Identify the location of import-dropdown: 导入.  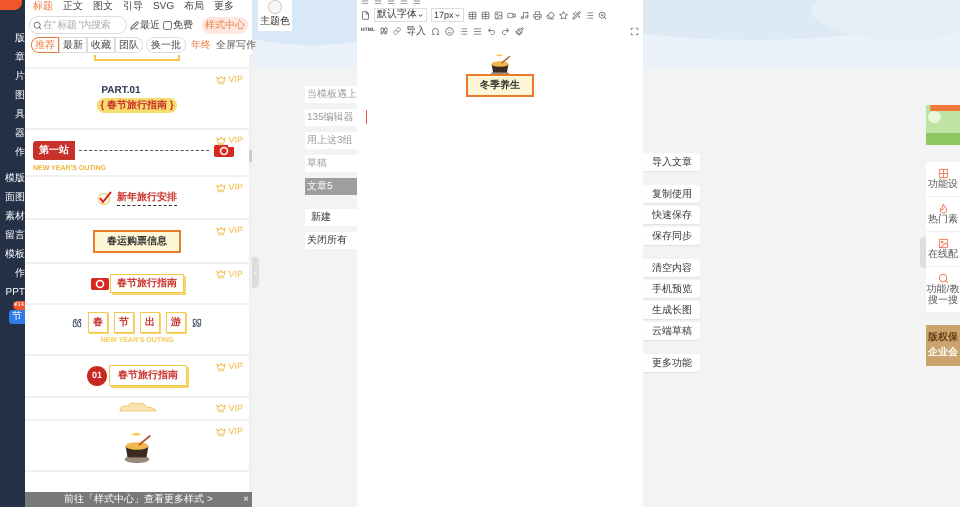
(416, 31).